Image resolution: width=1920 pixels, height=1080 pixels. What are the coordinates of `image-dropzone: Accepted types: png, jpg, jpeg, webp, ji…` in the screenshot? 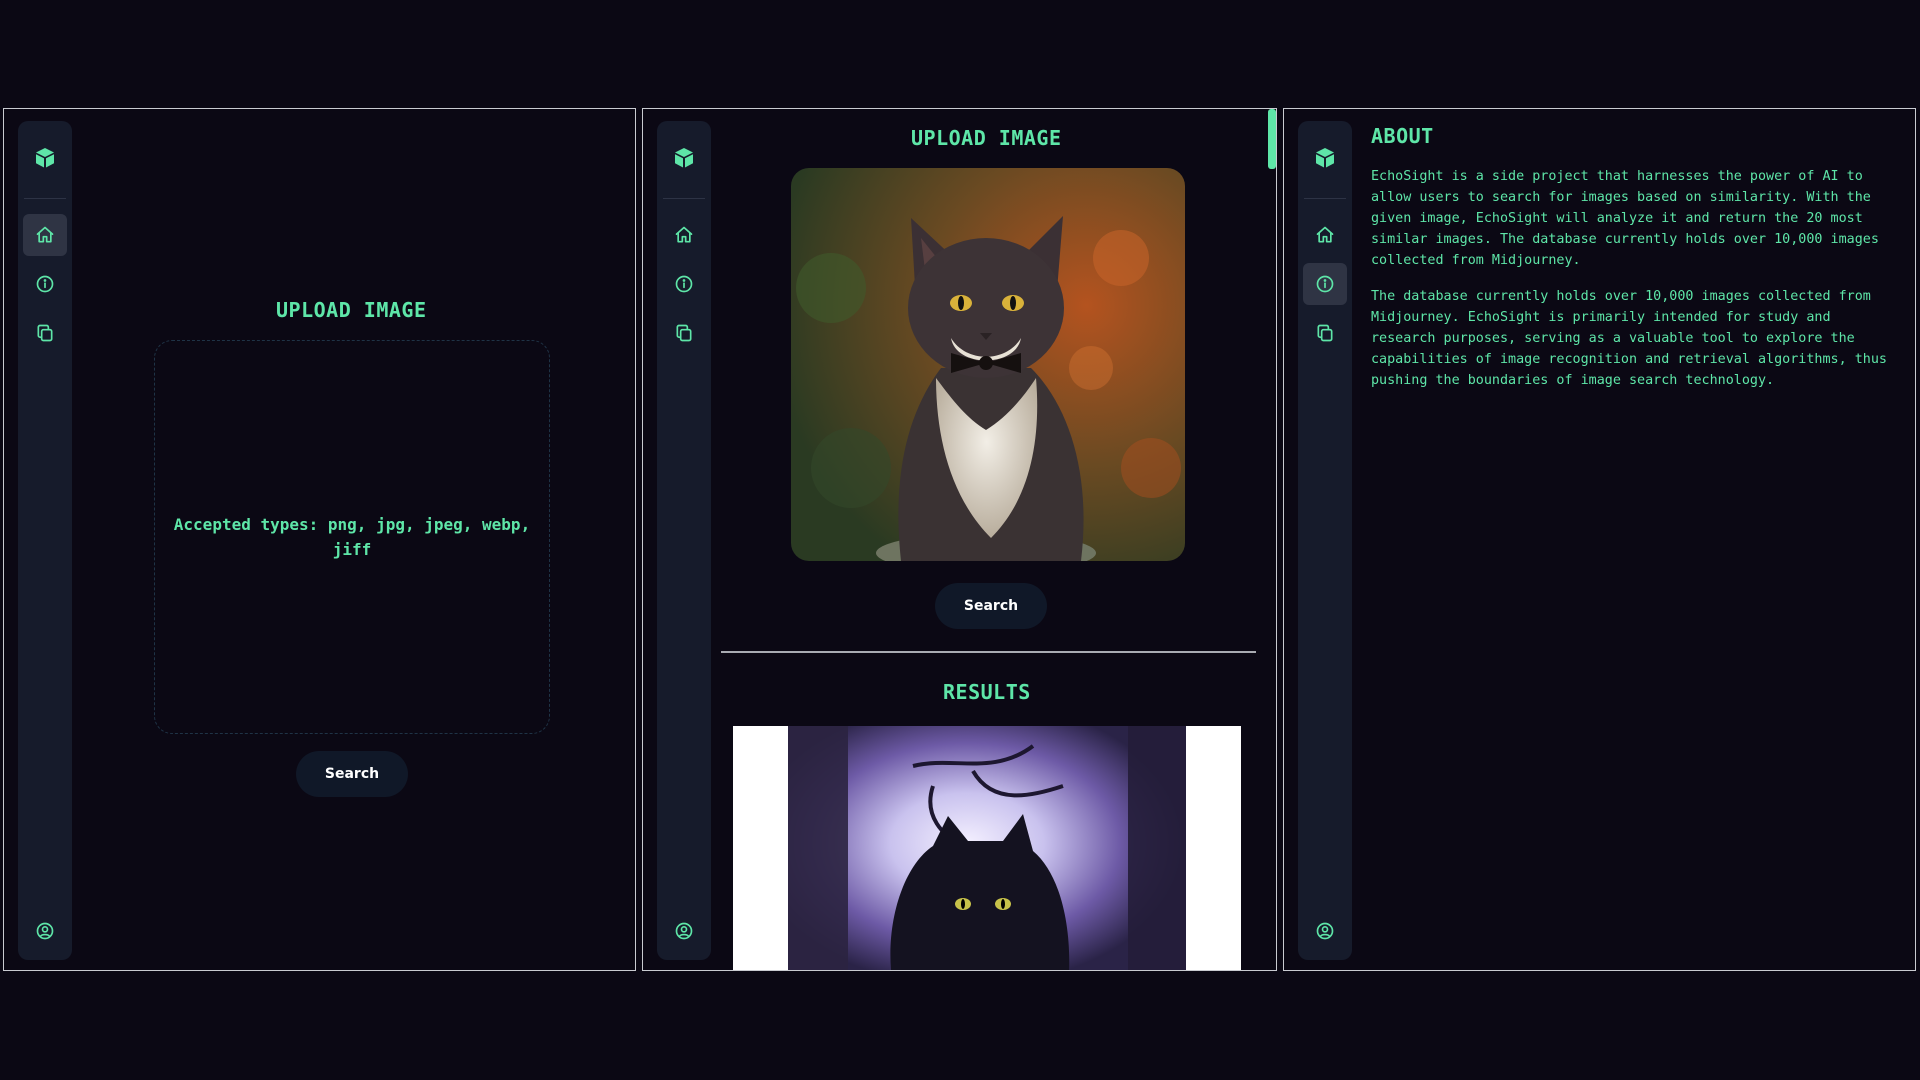 It's located at (352, 537).